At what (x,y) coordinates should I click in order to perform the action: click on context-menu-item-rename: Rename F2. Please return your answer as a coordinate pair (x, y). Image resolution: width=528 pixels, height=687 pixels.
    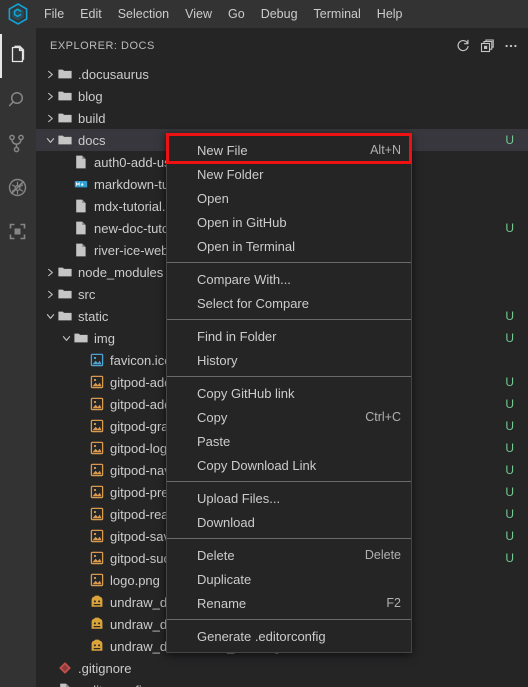
    Looking at the image, I should click on (289, 603).